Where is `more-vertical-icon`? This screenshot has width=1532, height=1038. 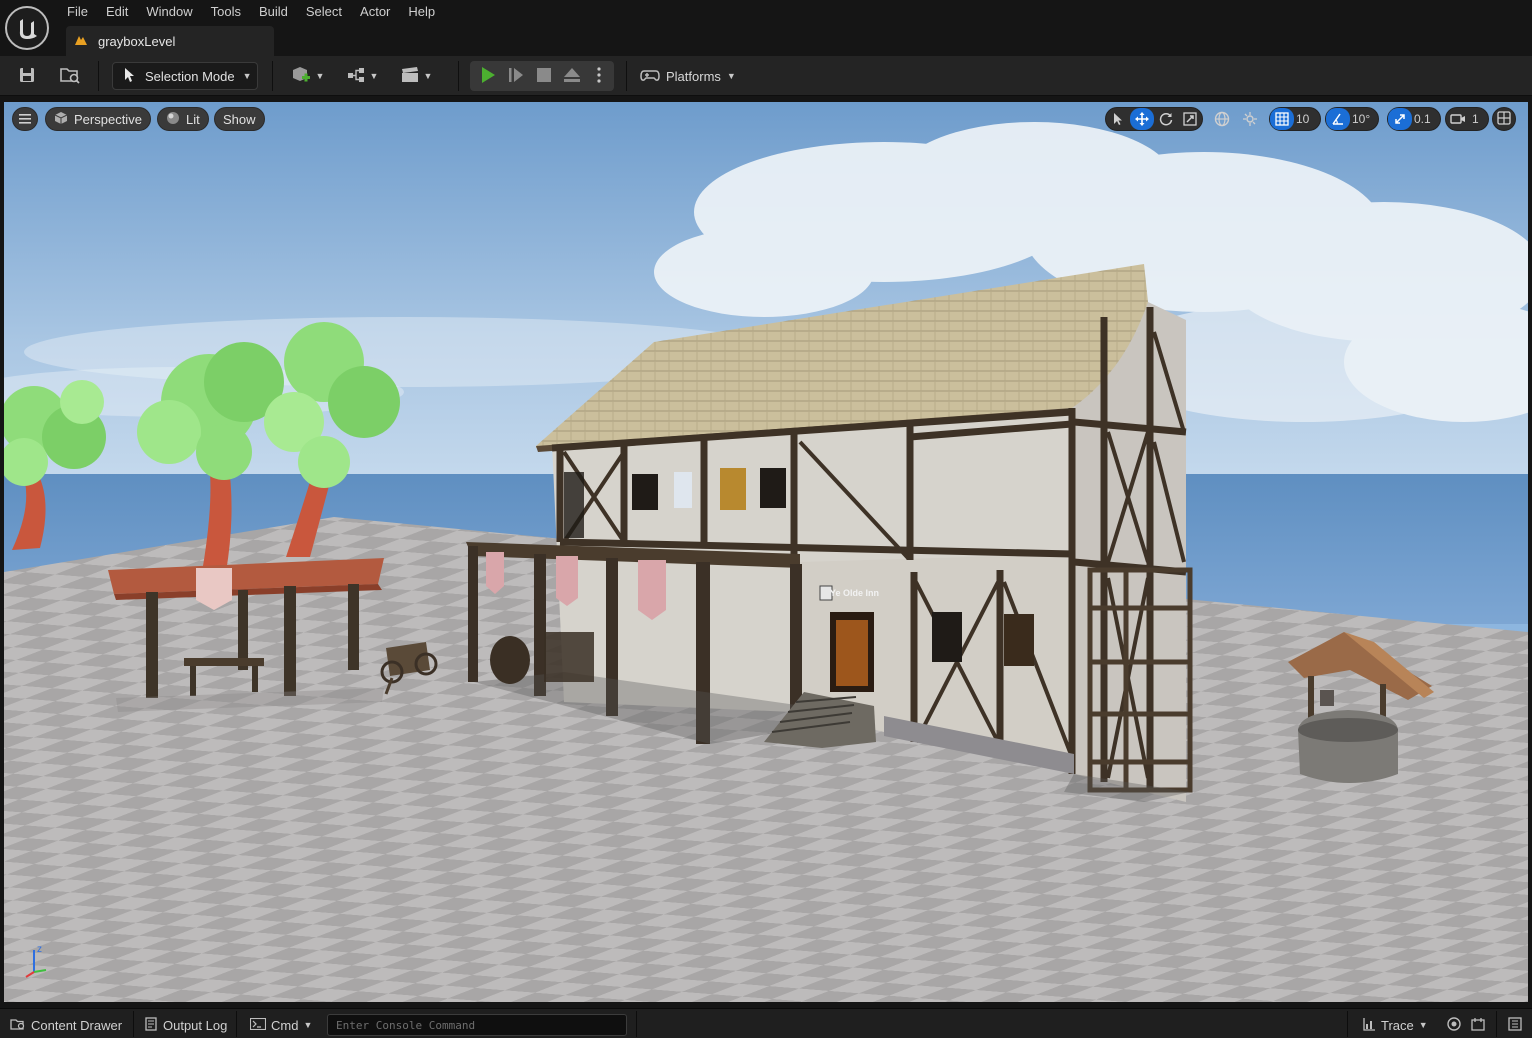
more-vertical-icon is located at coordinates (599, 76).